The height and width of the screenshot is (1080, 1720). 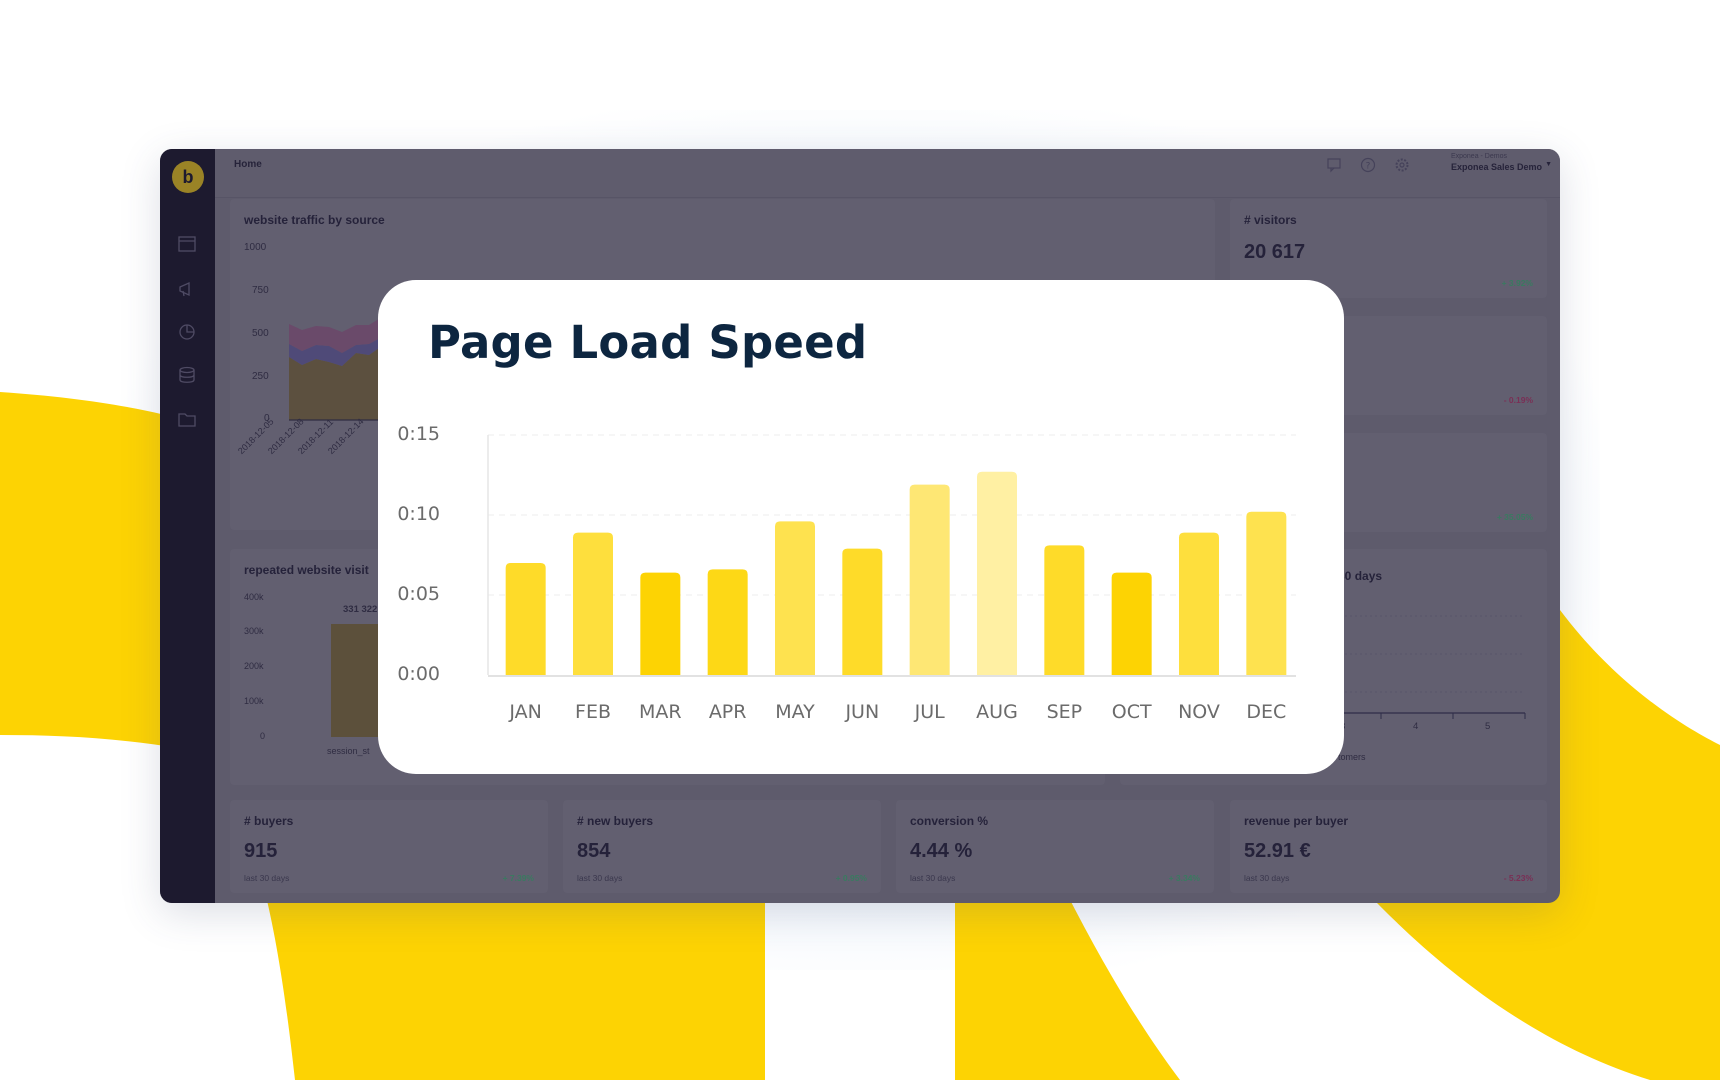 What do you see at coordinates (525, 619) in the screenshot?
I see `bar-jan` at bounding box center [525, 619].